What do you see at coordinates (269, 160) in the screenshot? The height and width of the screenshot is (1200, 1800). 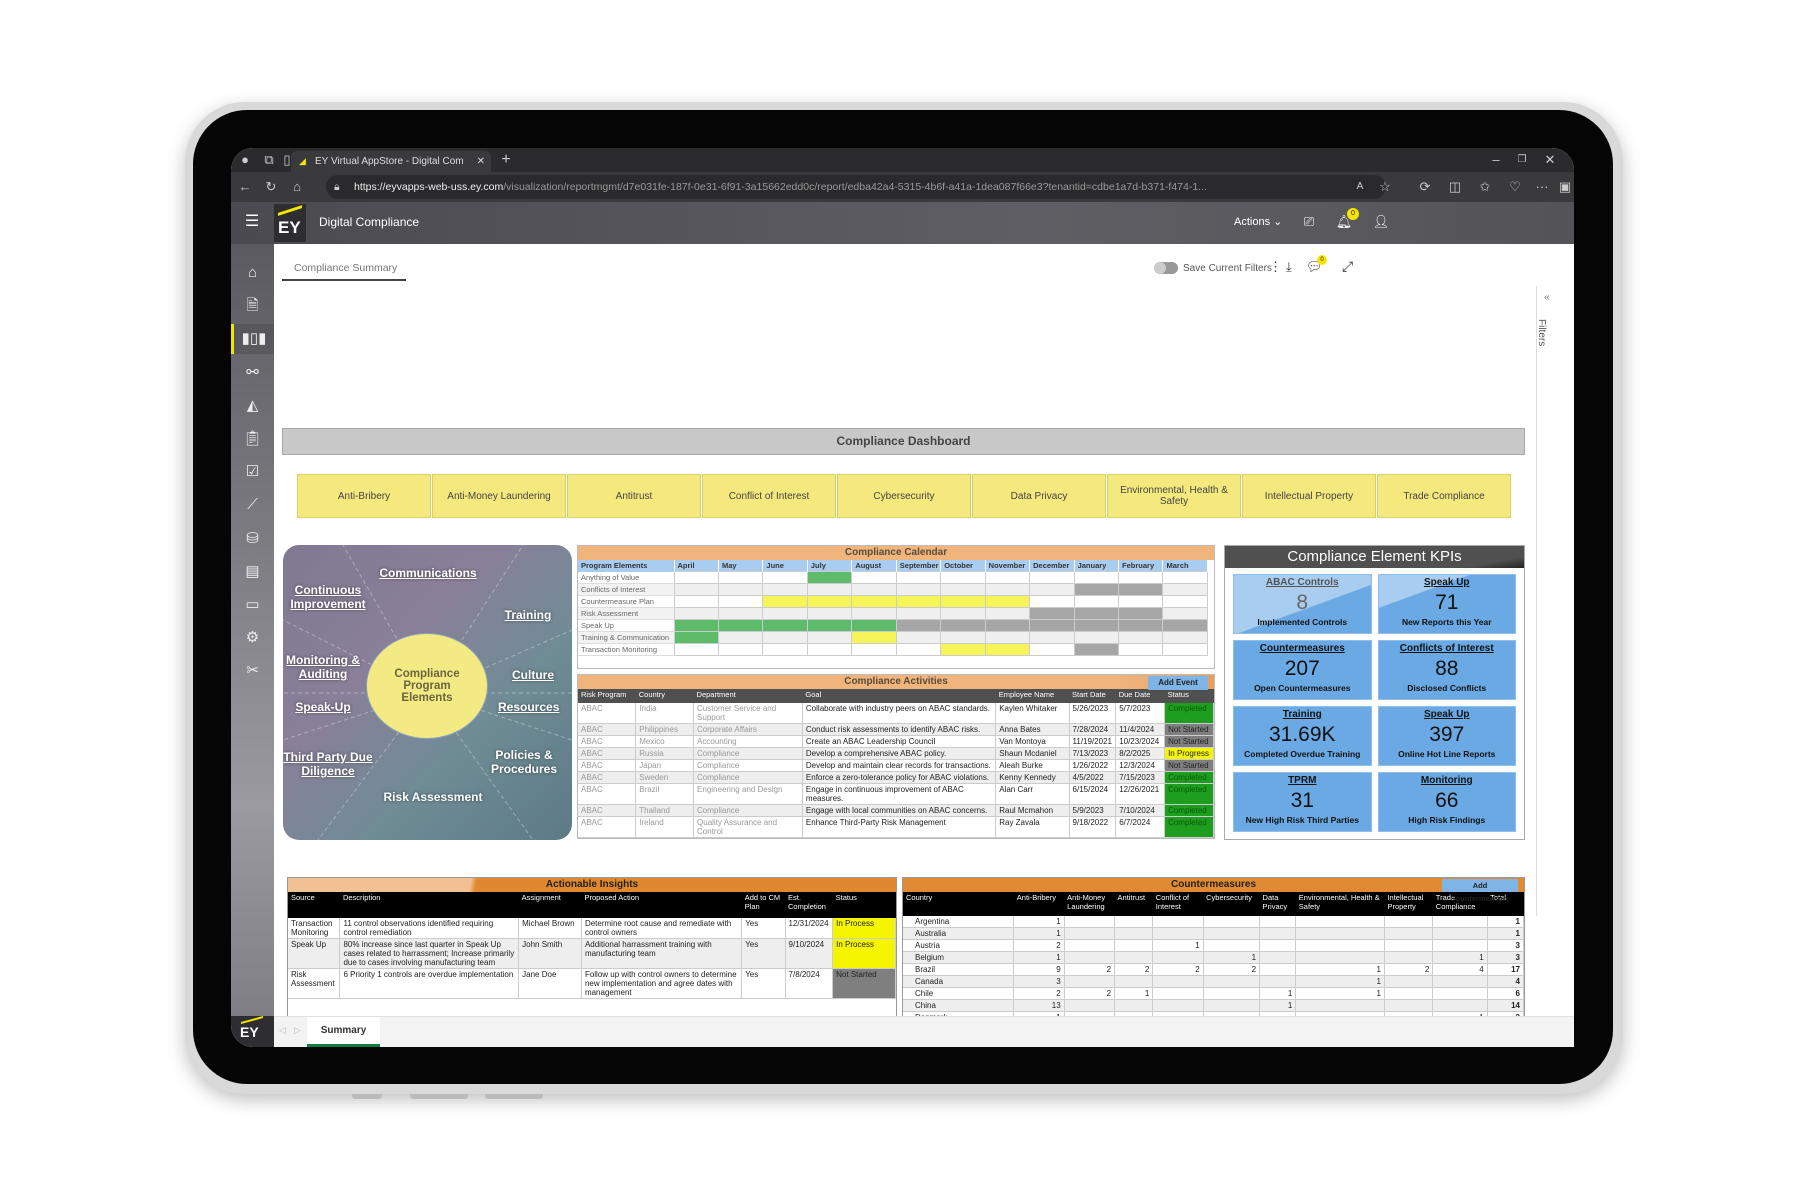 I see `workspaces-icon: ⧉` at bounding box center [269, 160].